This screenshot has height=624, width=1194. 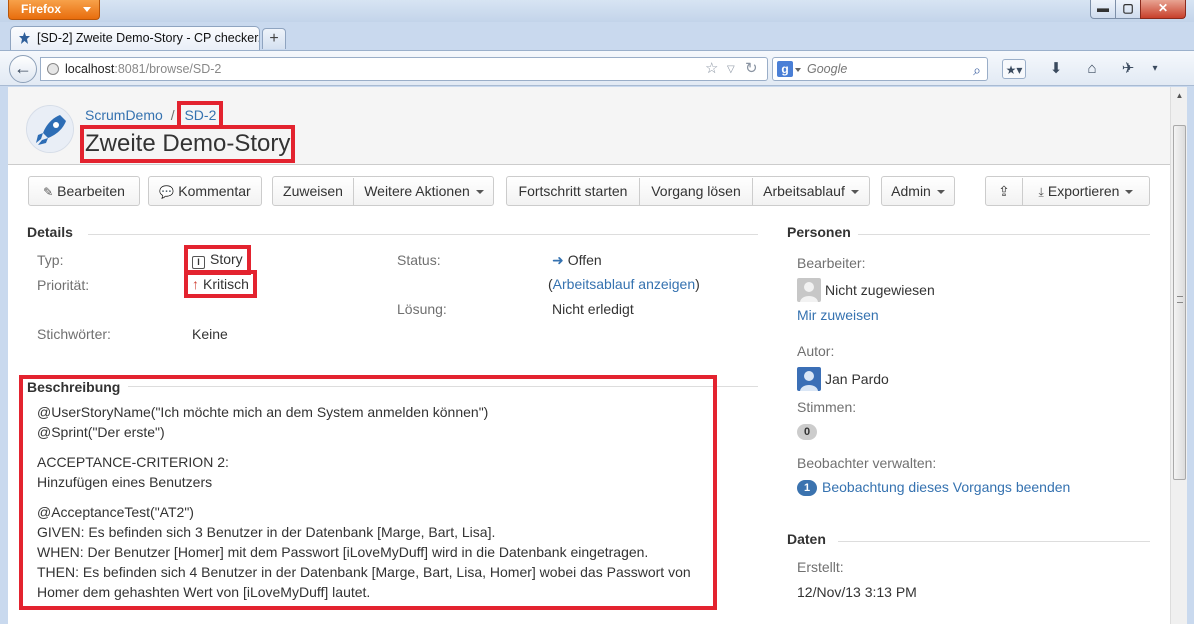 What do you see at coordinates (404, 69) in the screenshot?
I see `url-bar: localhost:8081/browse/SD-2 ☆ ▽ ↻` at bounding box center [404, 69].